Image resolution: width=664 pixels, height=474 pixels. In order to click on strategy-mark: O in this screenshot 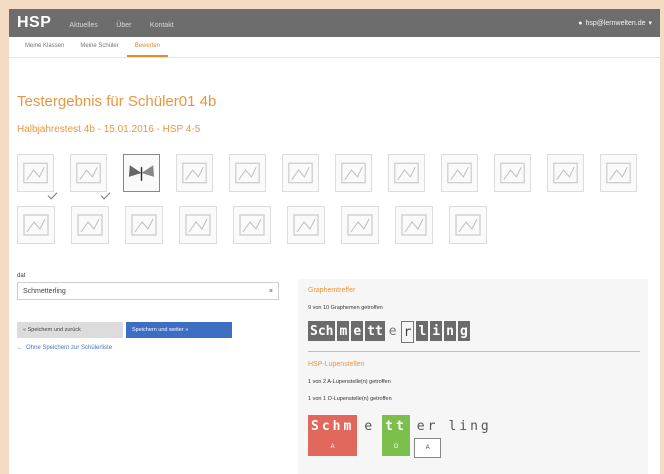, I will do `click(396, 447)`.